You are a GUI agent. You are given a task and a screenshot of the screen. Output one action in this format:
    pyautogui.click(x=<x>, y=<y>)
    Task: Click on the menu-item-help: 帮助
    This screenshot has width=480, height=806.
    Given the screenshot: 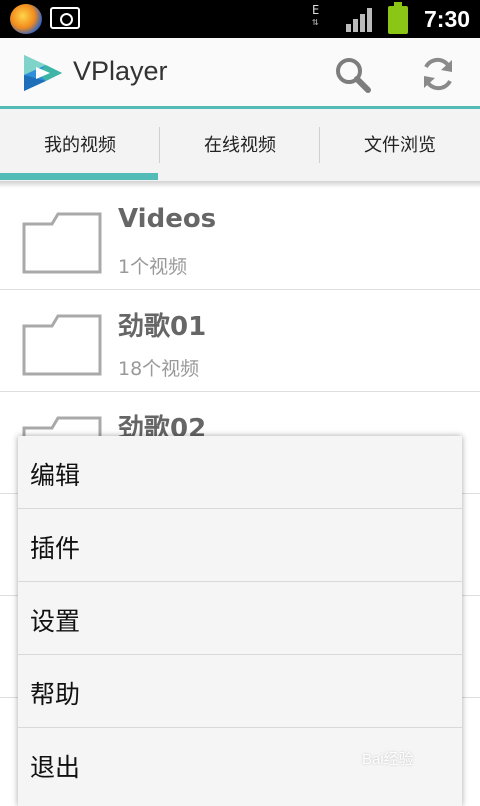 What is the action you would take?
    pyautogui.click(x=240, y=691)
    